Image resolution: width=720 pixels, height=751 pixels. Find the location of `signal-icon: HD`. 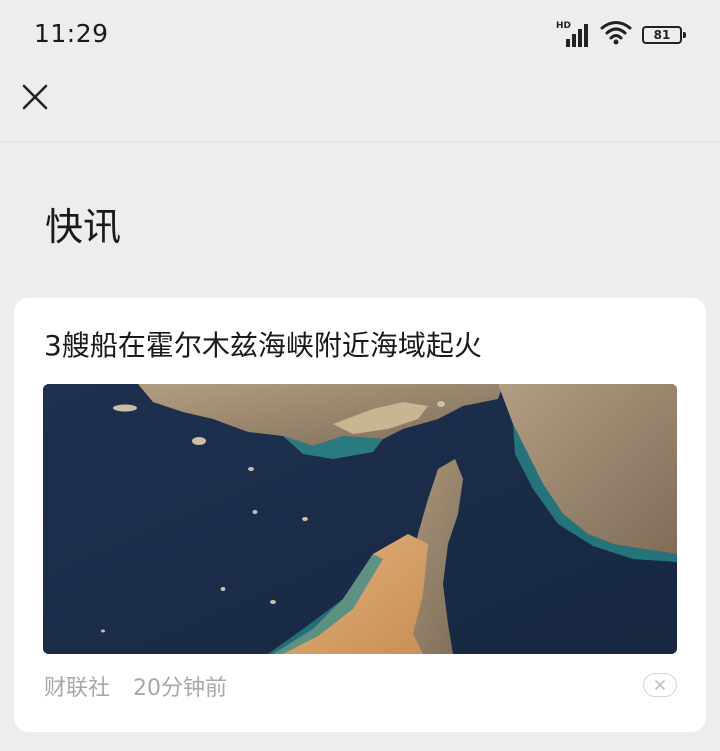

signal-icon: HD is located at coordinates (573, 35).